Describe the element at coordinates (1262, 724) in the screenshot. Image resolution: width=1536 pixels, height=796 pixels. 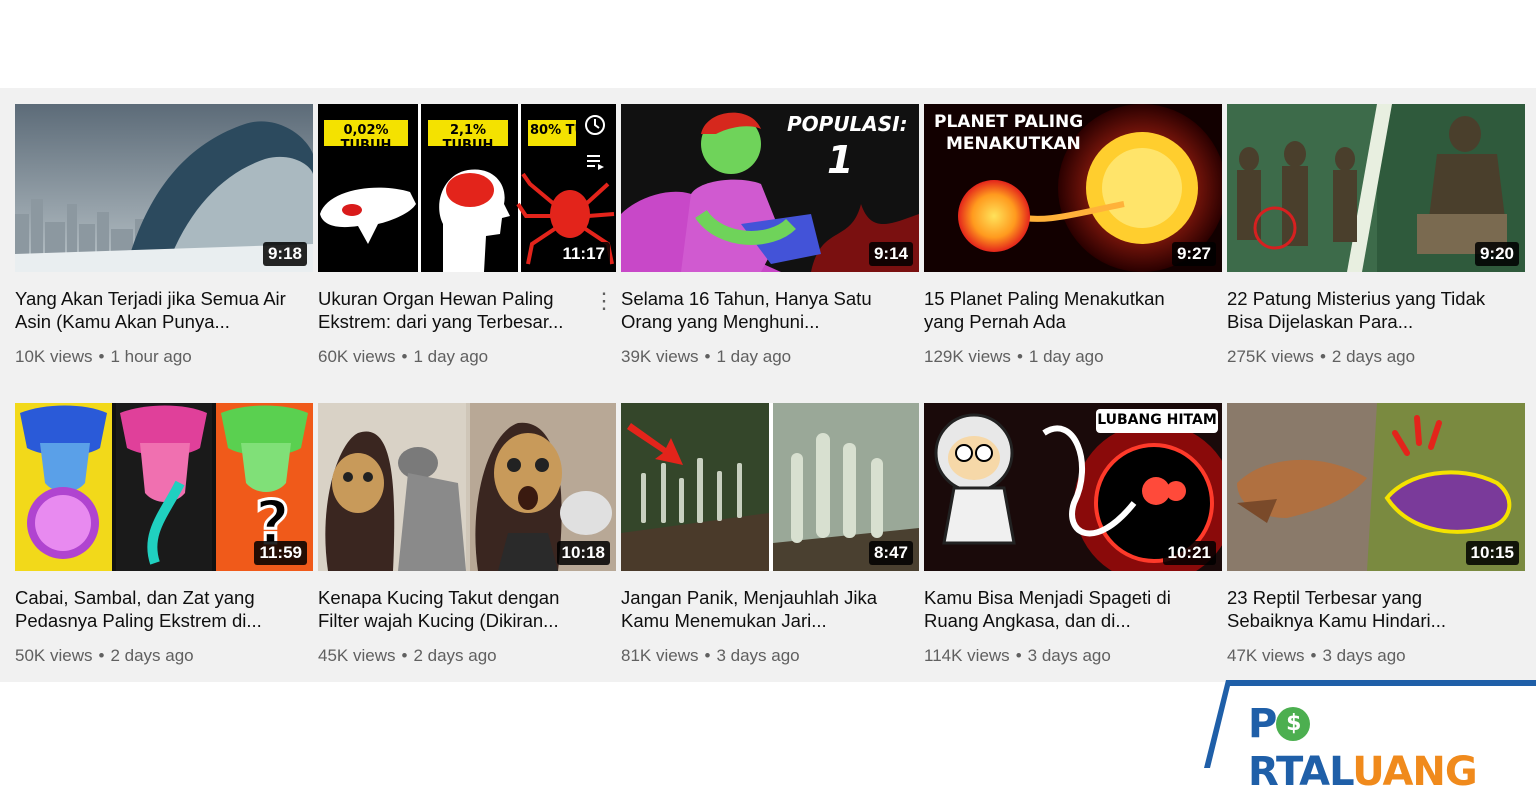
I see `logo-letter-p: P` at that location.